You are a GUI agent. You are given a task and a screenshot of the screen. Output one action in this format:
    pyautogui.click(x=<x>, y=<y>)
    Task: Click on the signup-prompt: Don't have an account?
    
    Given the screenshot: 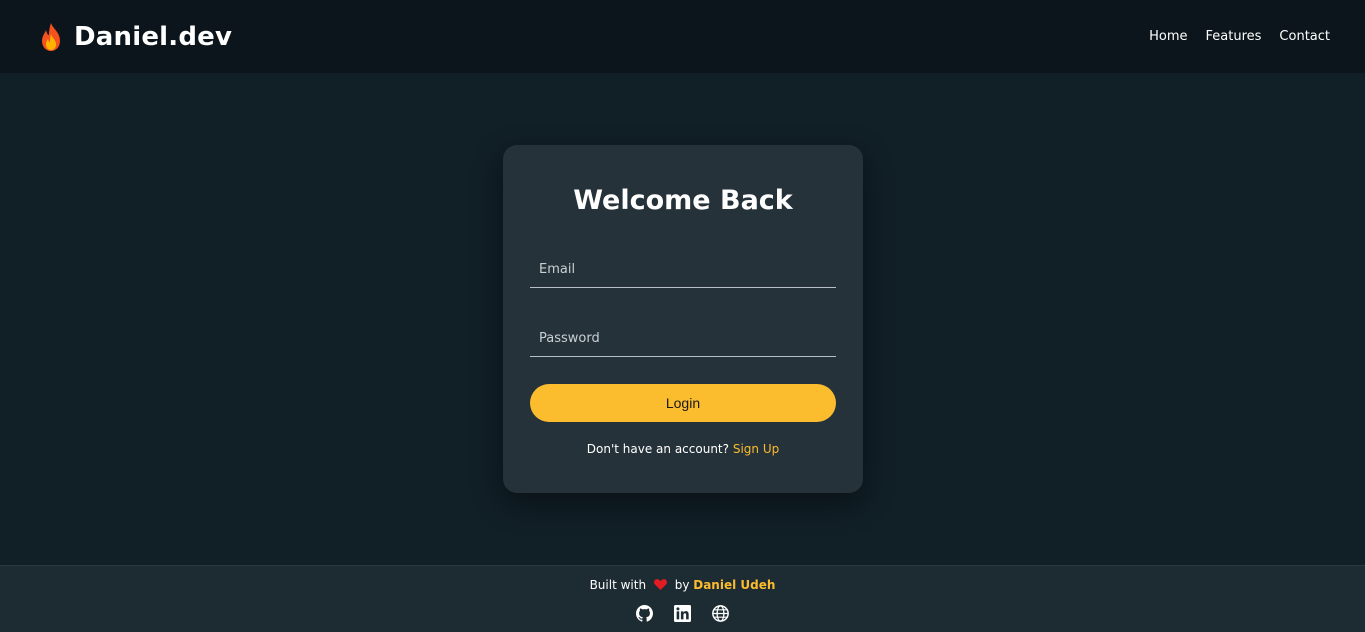 What is the action you would take?
    pyautogui.click(x=657, y=449)
    